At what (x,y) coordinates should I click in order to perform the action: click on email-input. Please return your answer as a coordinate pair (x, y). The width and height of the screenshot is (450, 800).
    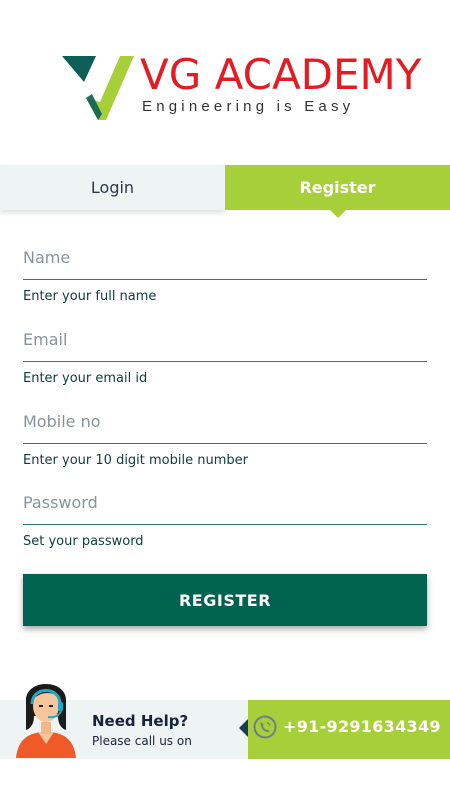
    Looking at the image, I should click on (225, 346).